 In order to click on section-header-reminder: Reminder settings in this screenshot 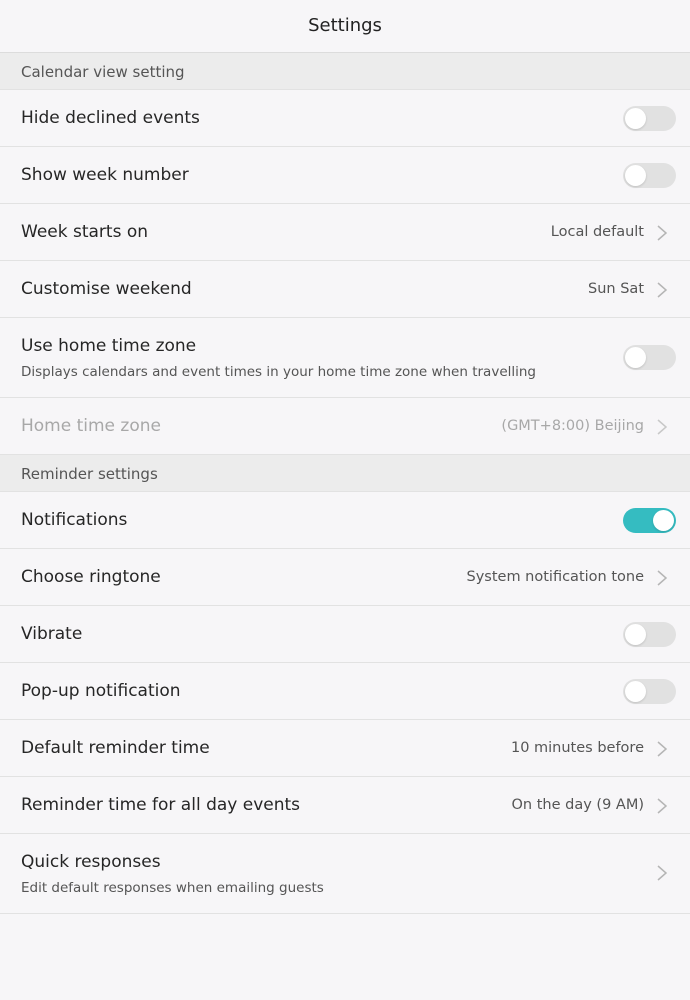, I will do `click(345, 473)`.